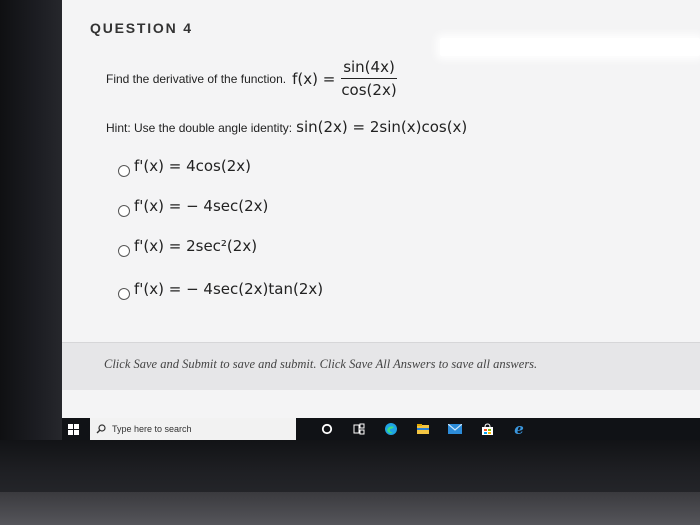 This screenshot has width=700, height=525. Describe the element at coordinates (350, 508) in the screenshot. I see `desk-surface` at that location.